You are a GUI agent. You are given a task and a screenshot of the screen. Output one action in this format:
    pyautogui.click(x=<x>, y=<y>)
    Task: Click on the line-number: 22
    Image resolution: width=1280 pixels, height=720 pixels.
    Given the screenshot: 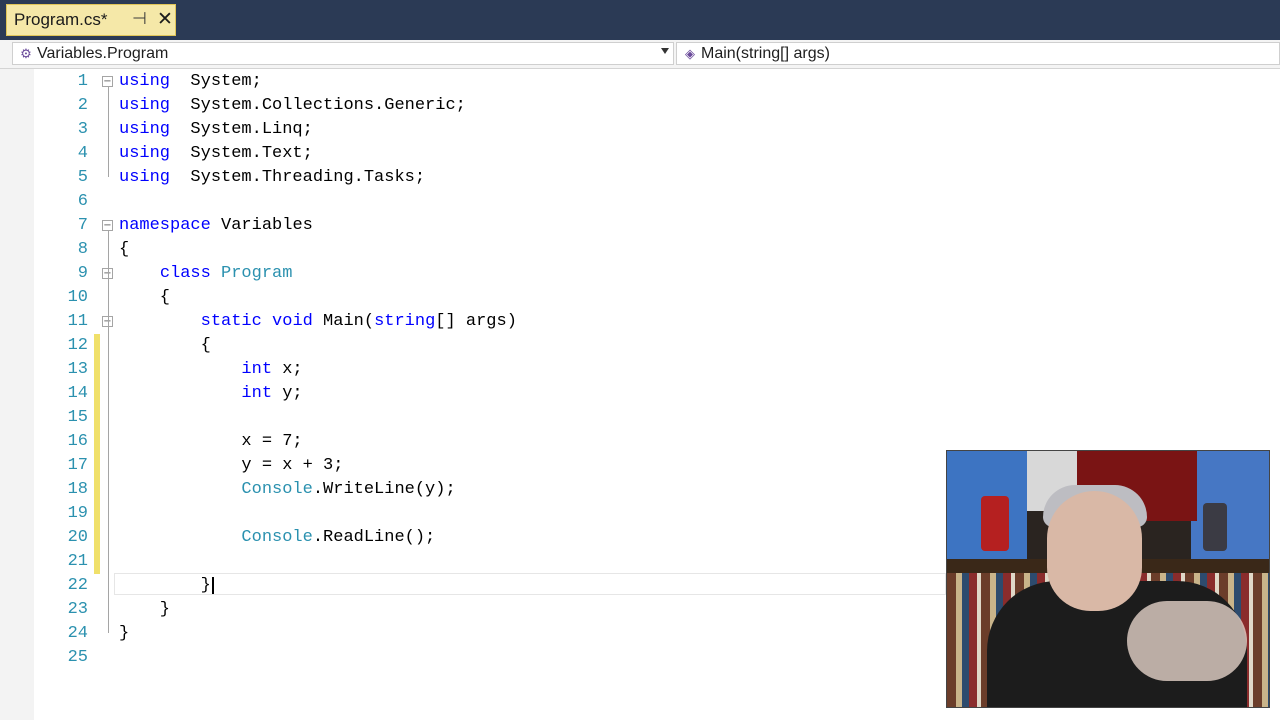 What is the action you would take?
    pyautogui.click(x=77, y=585)
    